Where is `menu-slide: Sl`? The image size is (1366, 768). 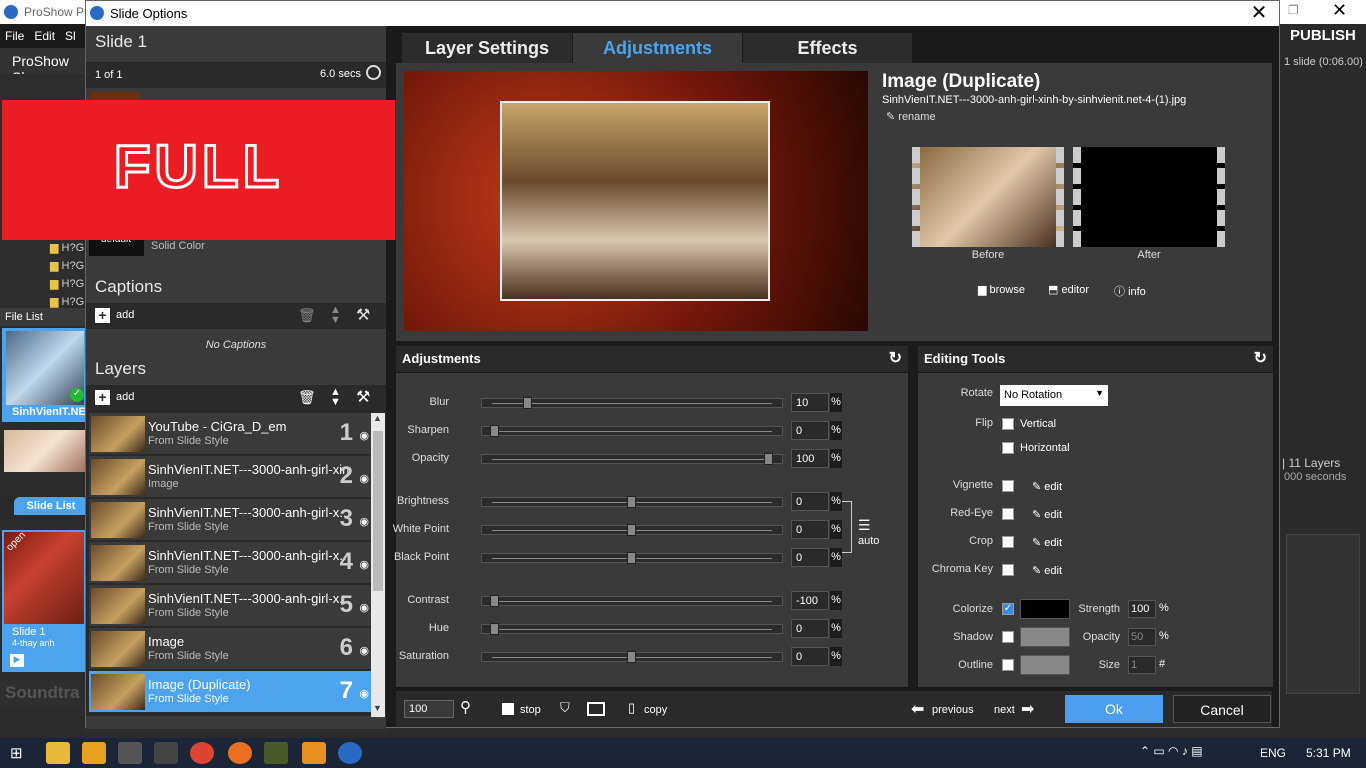 menu-slide: Sl is located at coordinates (70, 36).